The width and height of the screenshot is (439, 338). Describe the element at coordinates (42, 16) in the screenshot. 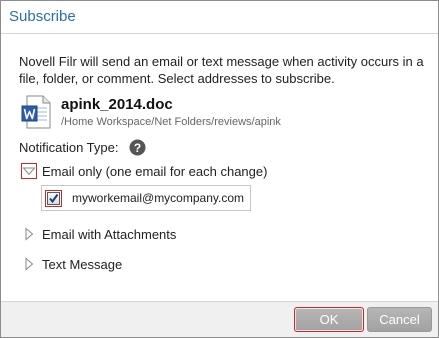

I see `dialog-title: Subscribe` at that location.